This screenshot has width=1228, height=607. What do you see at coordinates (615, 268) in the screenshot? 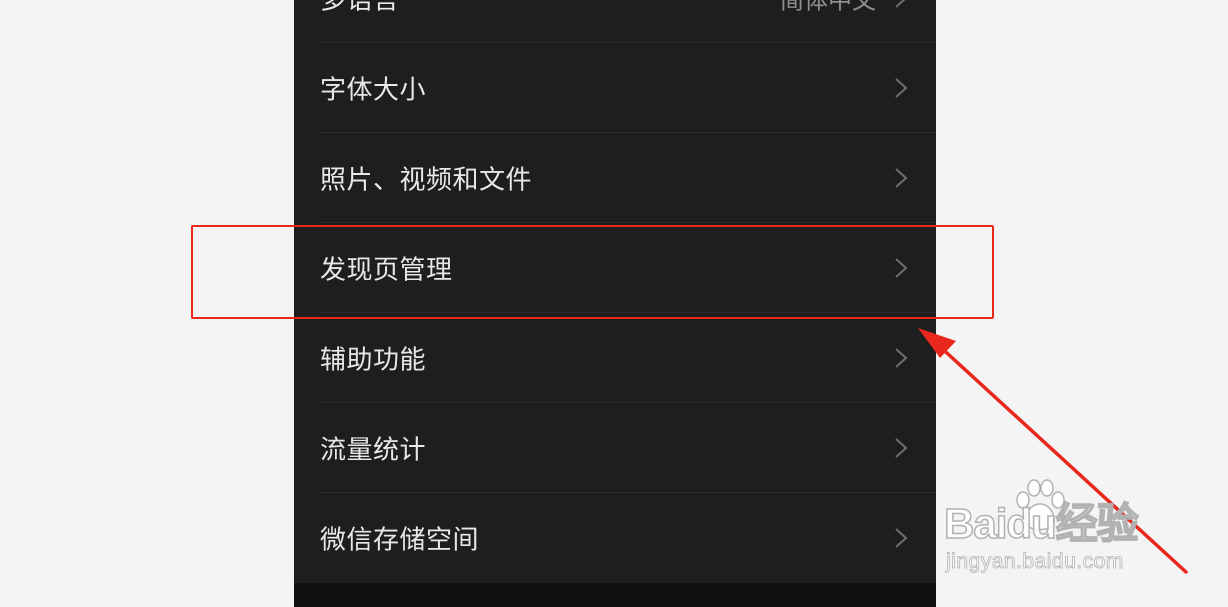
I see `settings-item-discover-management: 发现页管理` at bounding box center [615, 268].